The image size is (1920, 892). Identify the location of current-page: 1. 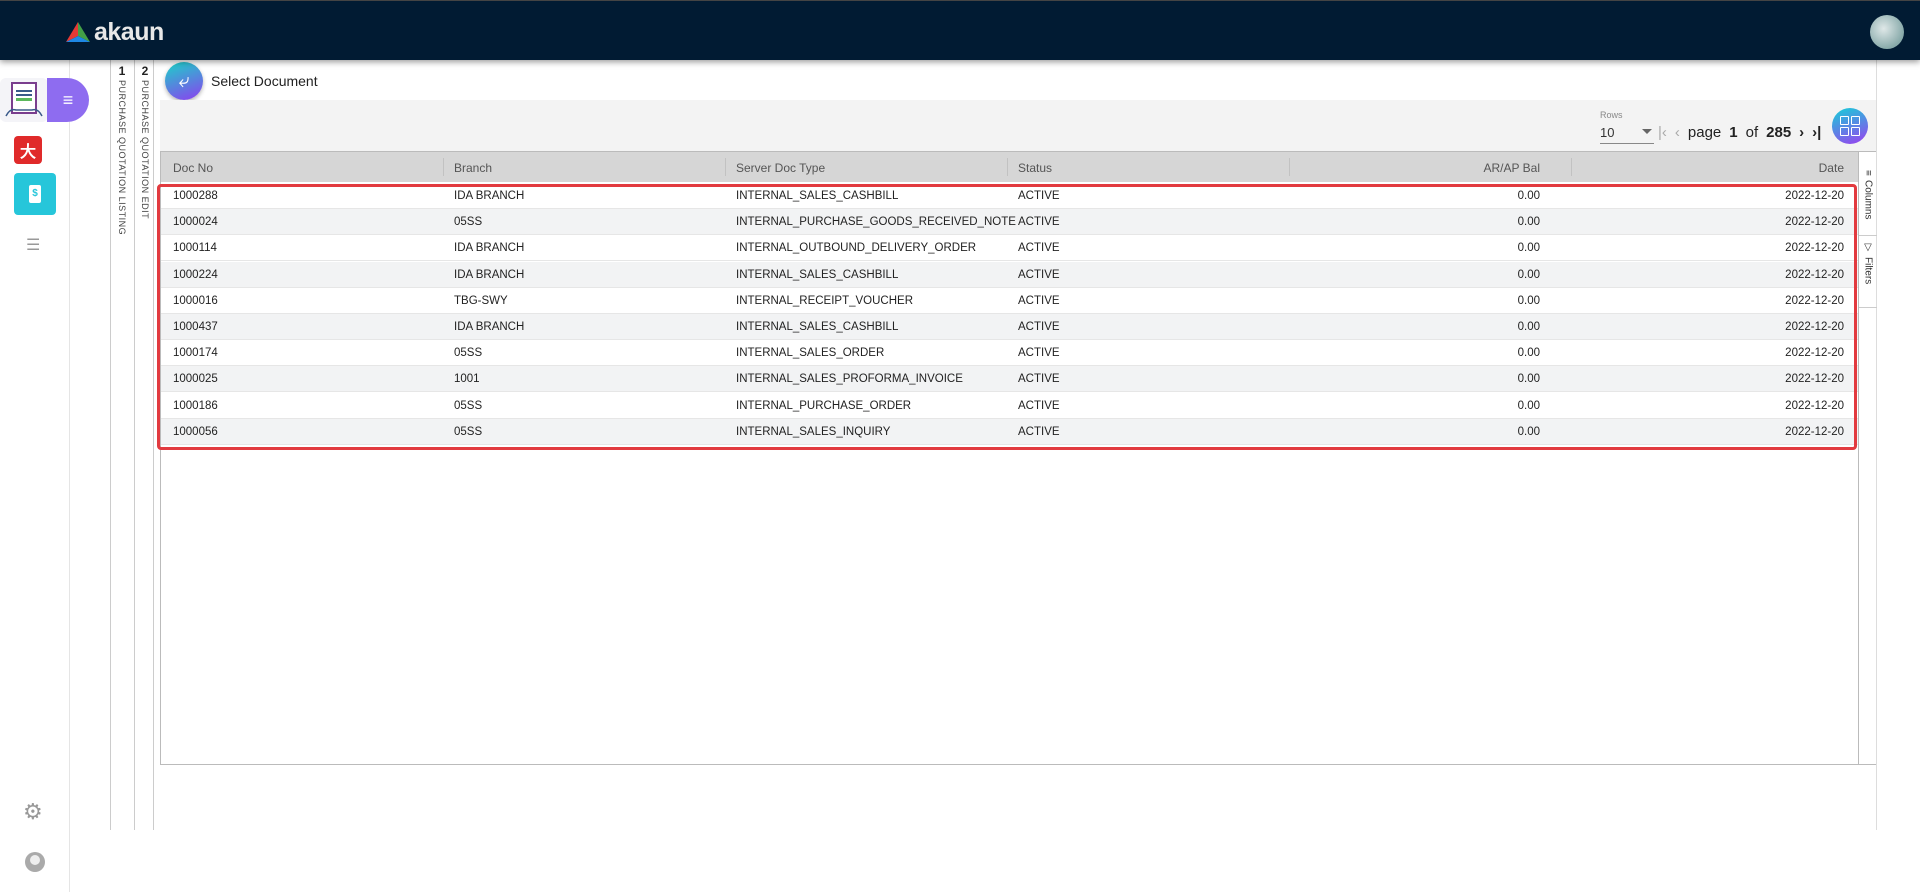
(1733, 132).